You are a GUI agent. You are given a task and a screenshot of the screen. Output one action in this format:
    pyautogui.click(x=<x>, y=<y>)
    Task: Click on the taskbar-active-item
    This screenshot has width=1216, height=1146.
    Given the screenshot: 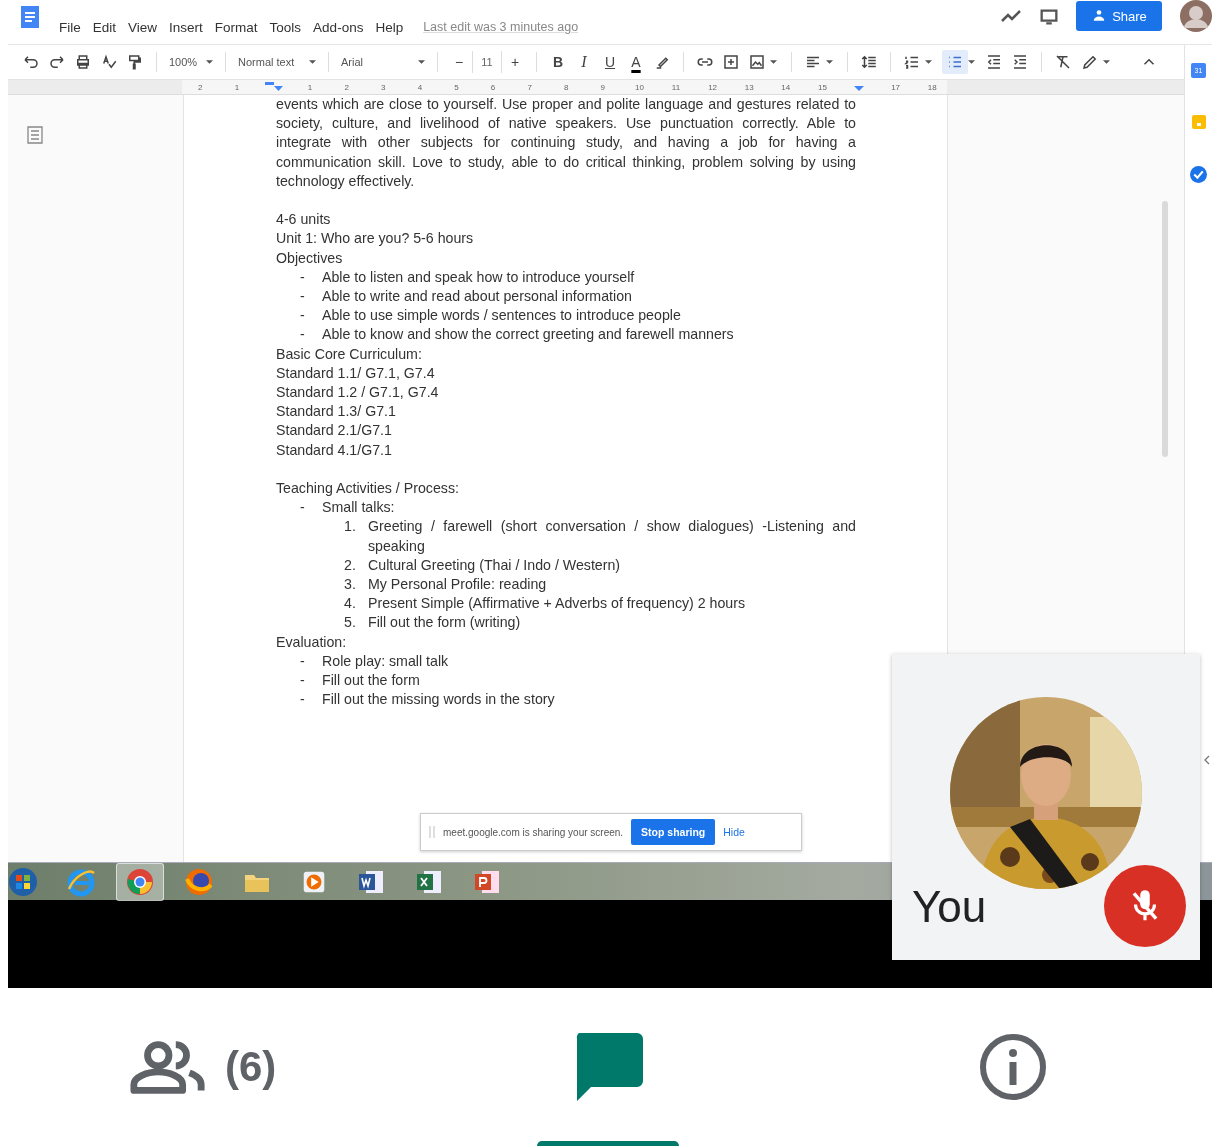 What is the action you would take?
    pyautogui.click(x=140, y=881)
    